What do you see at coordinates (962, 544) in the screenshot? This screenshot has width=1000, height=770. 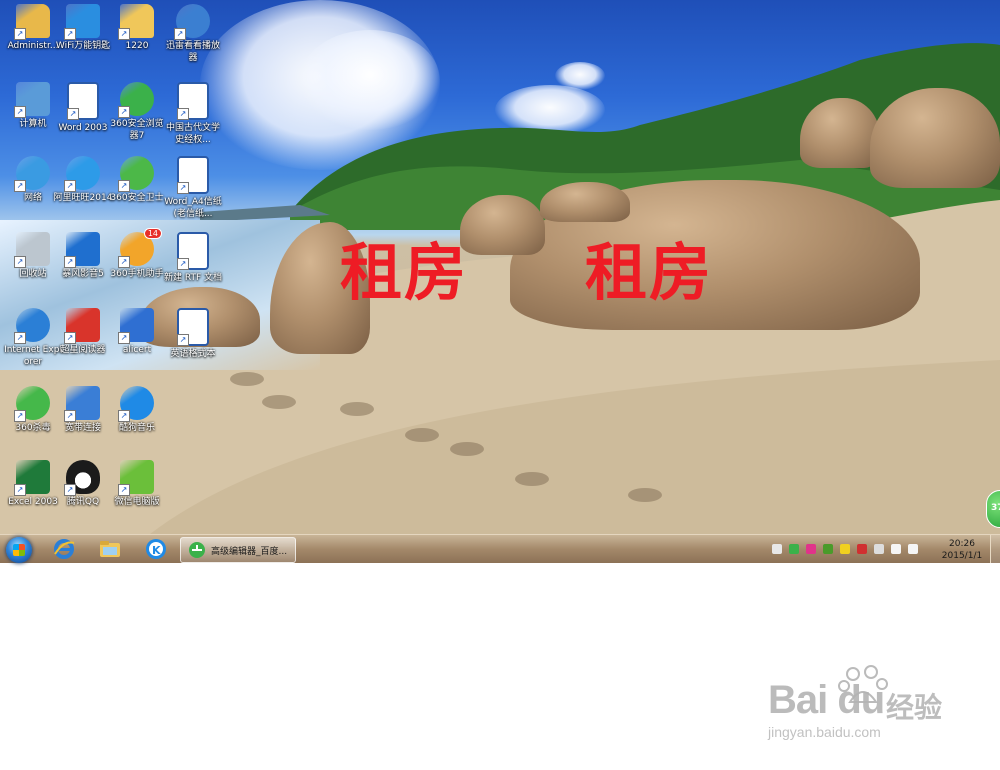 I see `clock-time: 20:26` at bounding box center [962, 544].